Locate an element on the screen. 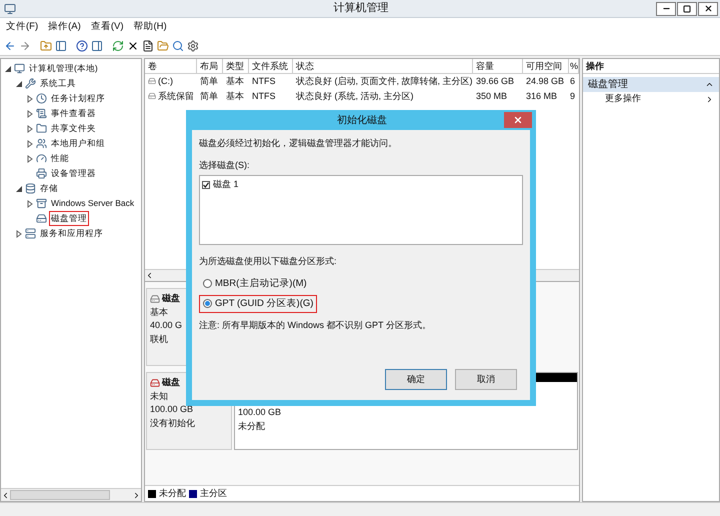  disk-status: 没有初始化 is located at coordinates (172, 423).